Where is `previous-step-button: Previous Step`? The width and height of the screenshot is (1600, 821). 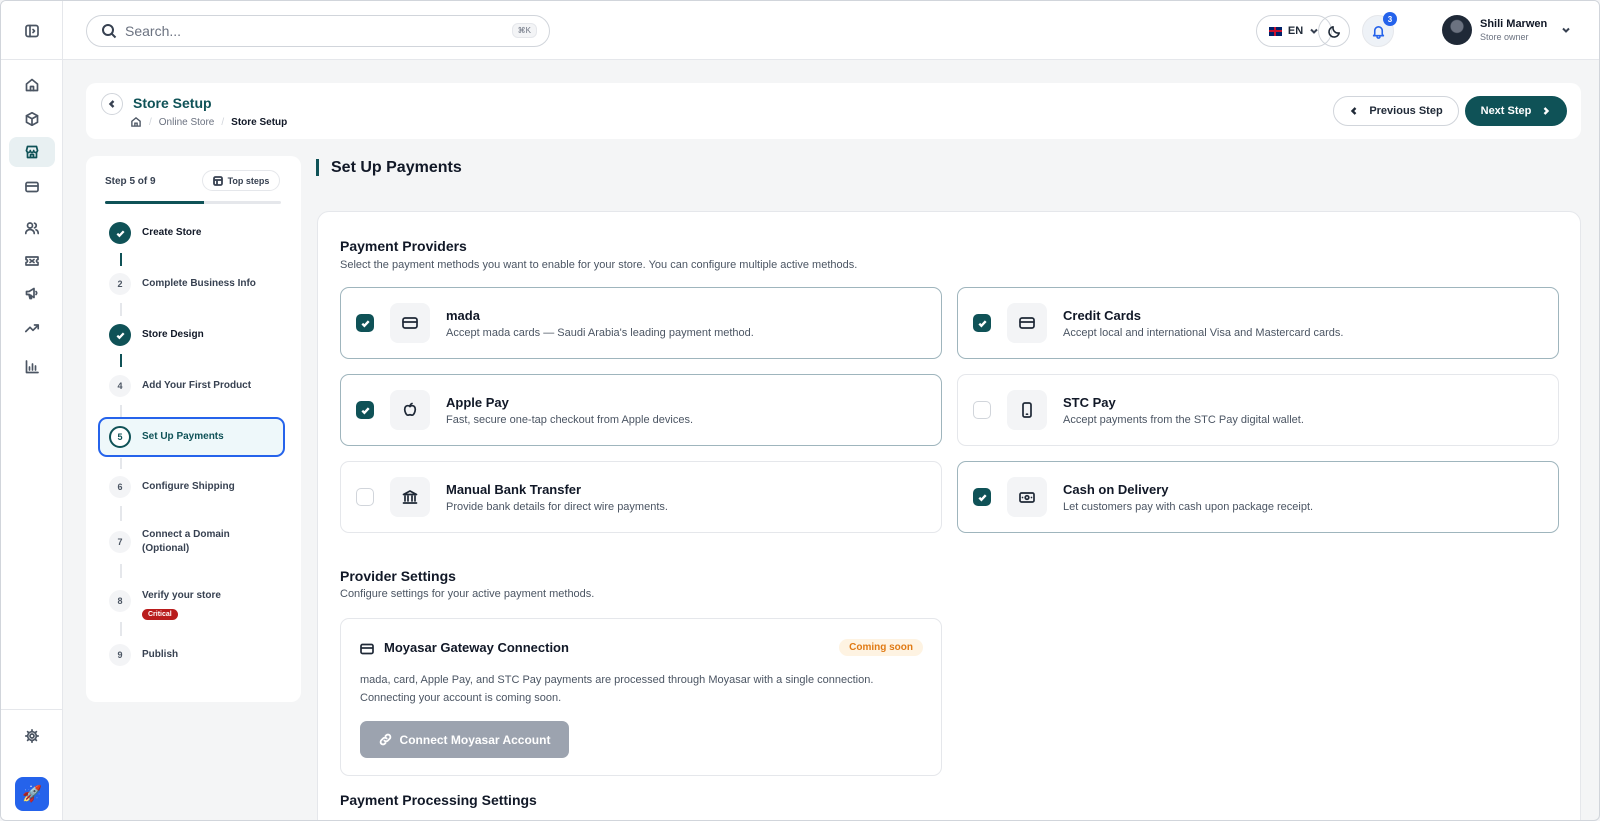
previous-step-button: Previous Step is located at coordinates (1396, 111).